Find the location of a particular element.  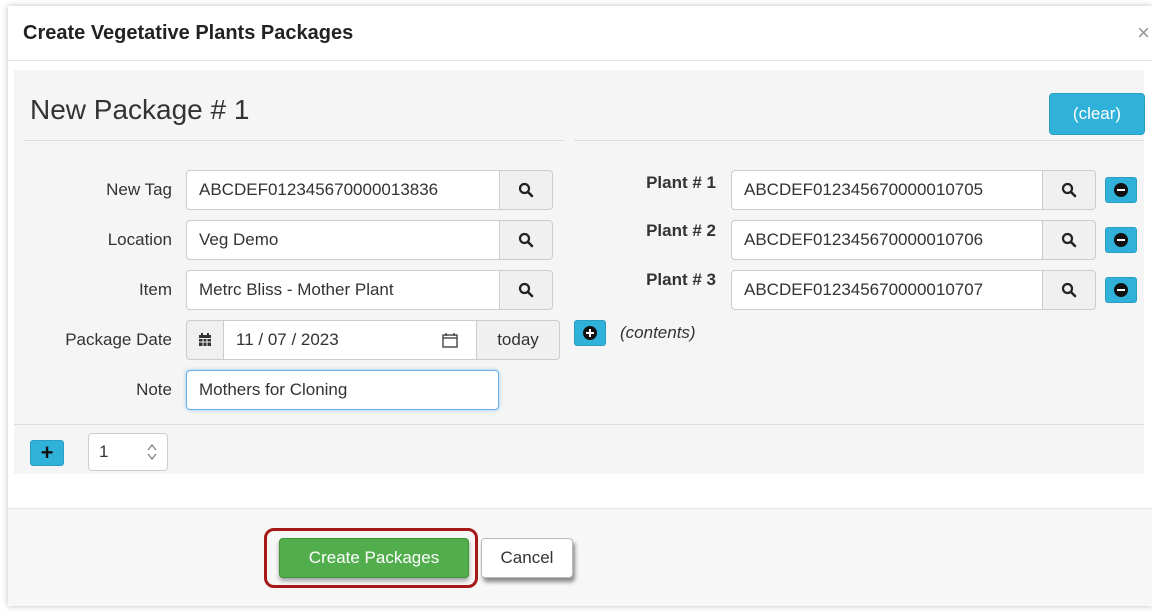

plant-1-label: Plant # 1 is located at coordinates (681, 182).